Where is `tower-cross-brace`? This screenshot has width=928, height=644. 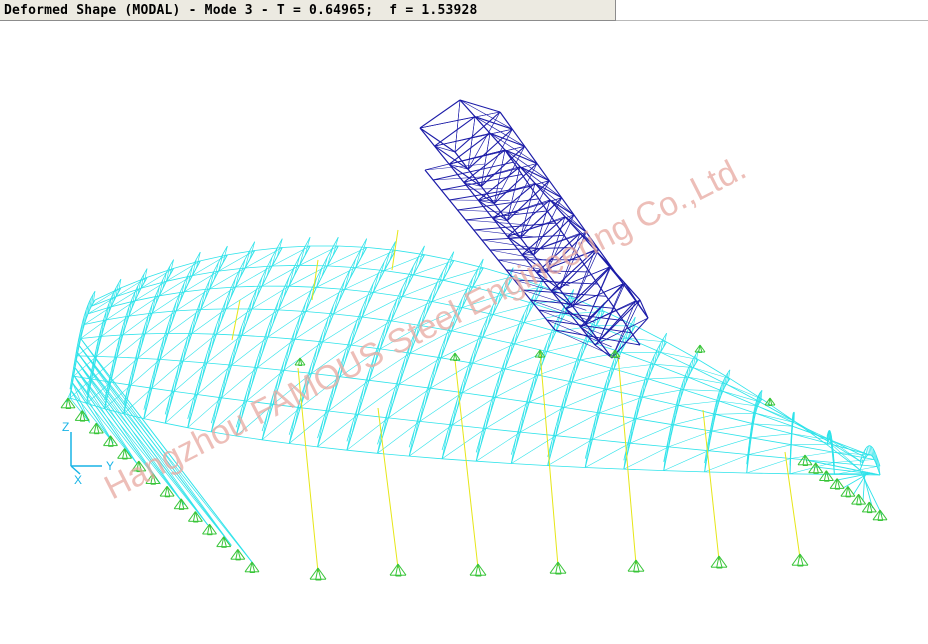
tower-cross-brace is located at coordinates (471, 143).